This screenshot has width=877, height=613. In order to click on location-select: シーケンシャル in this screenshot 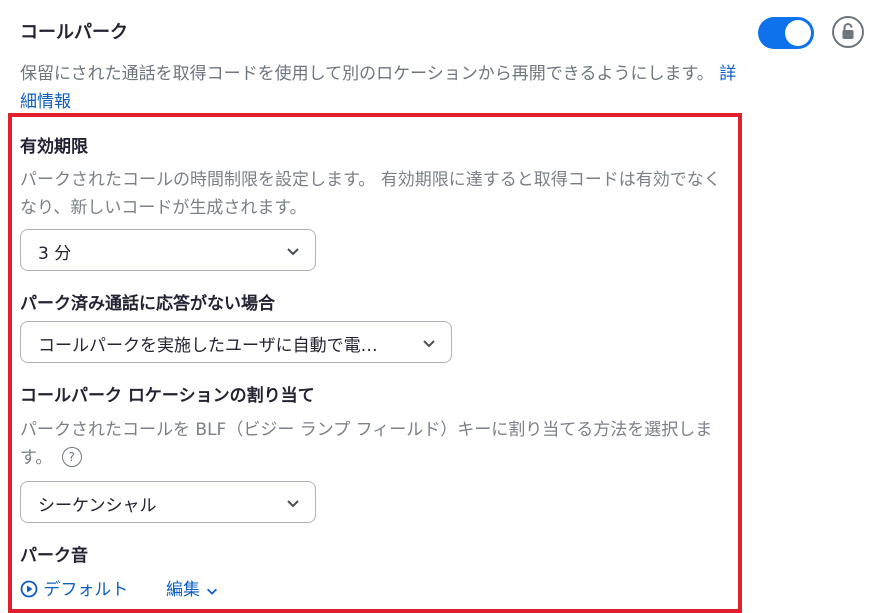, I will do `click(168, 502)`.